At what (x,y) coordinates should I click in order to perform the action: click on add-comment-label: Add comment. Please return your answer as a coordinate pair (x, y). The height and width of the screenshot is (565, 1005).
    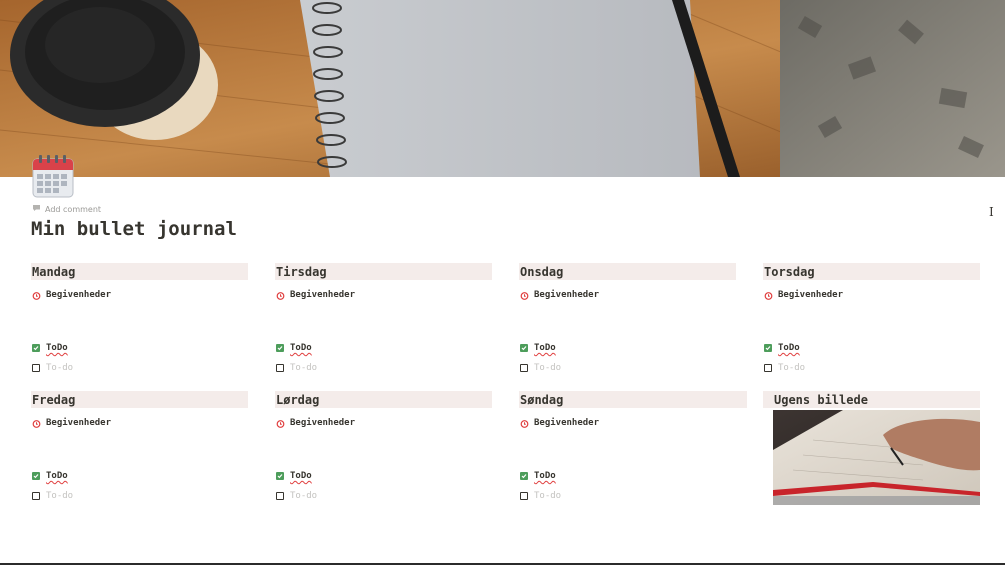
    Looking at the image, I should click on (73, 209).